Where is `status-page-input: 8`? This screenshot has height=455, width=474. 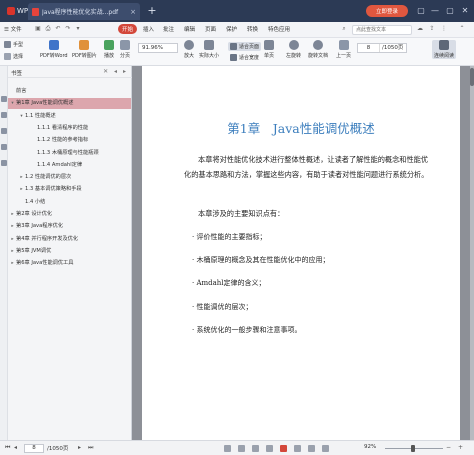
status-page-input: 8 is located at coordinates (34, 448).